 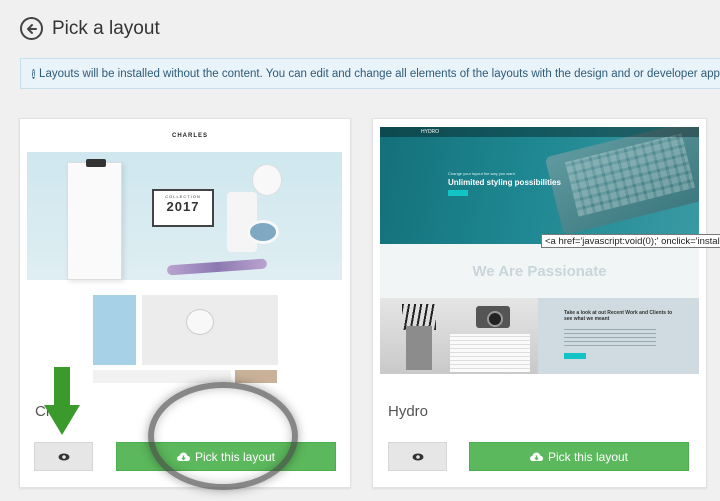 What do you see at coordinates (94, 219) in the screenshot?
I see `clipboard-image` at bounding box center [94, 219].